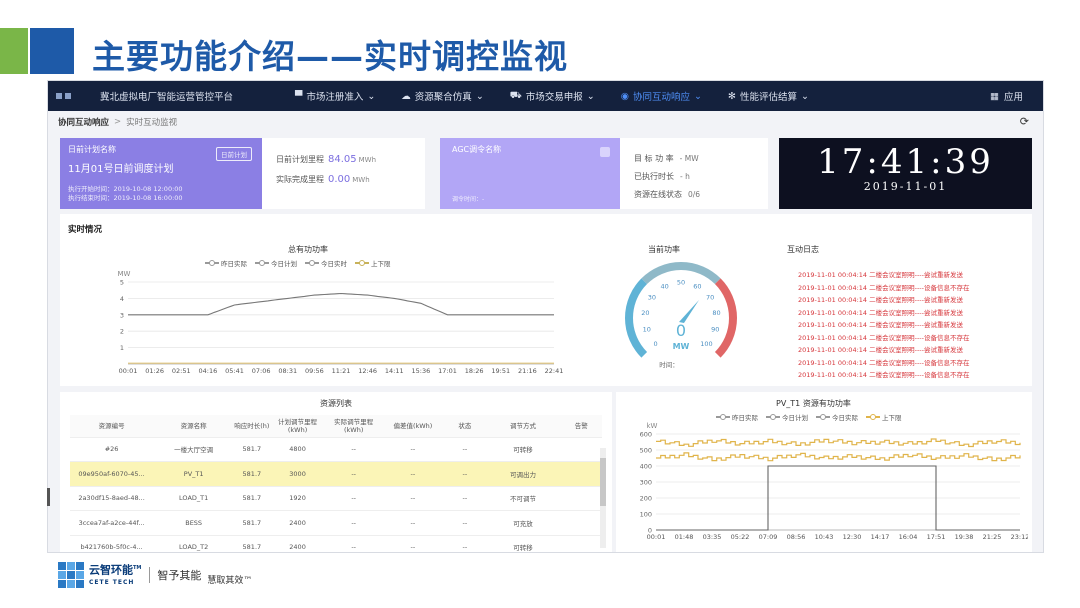  Describe the element at coordinates (605, 152) in the screenshot. I see `agc-checkbox` at that location.